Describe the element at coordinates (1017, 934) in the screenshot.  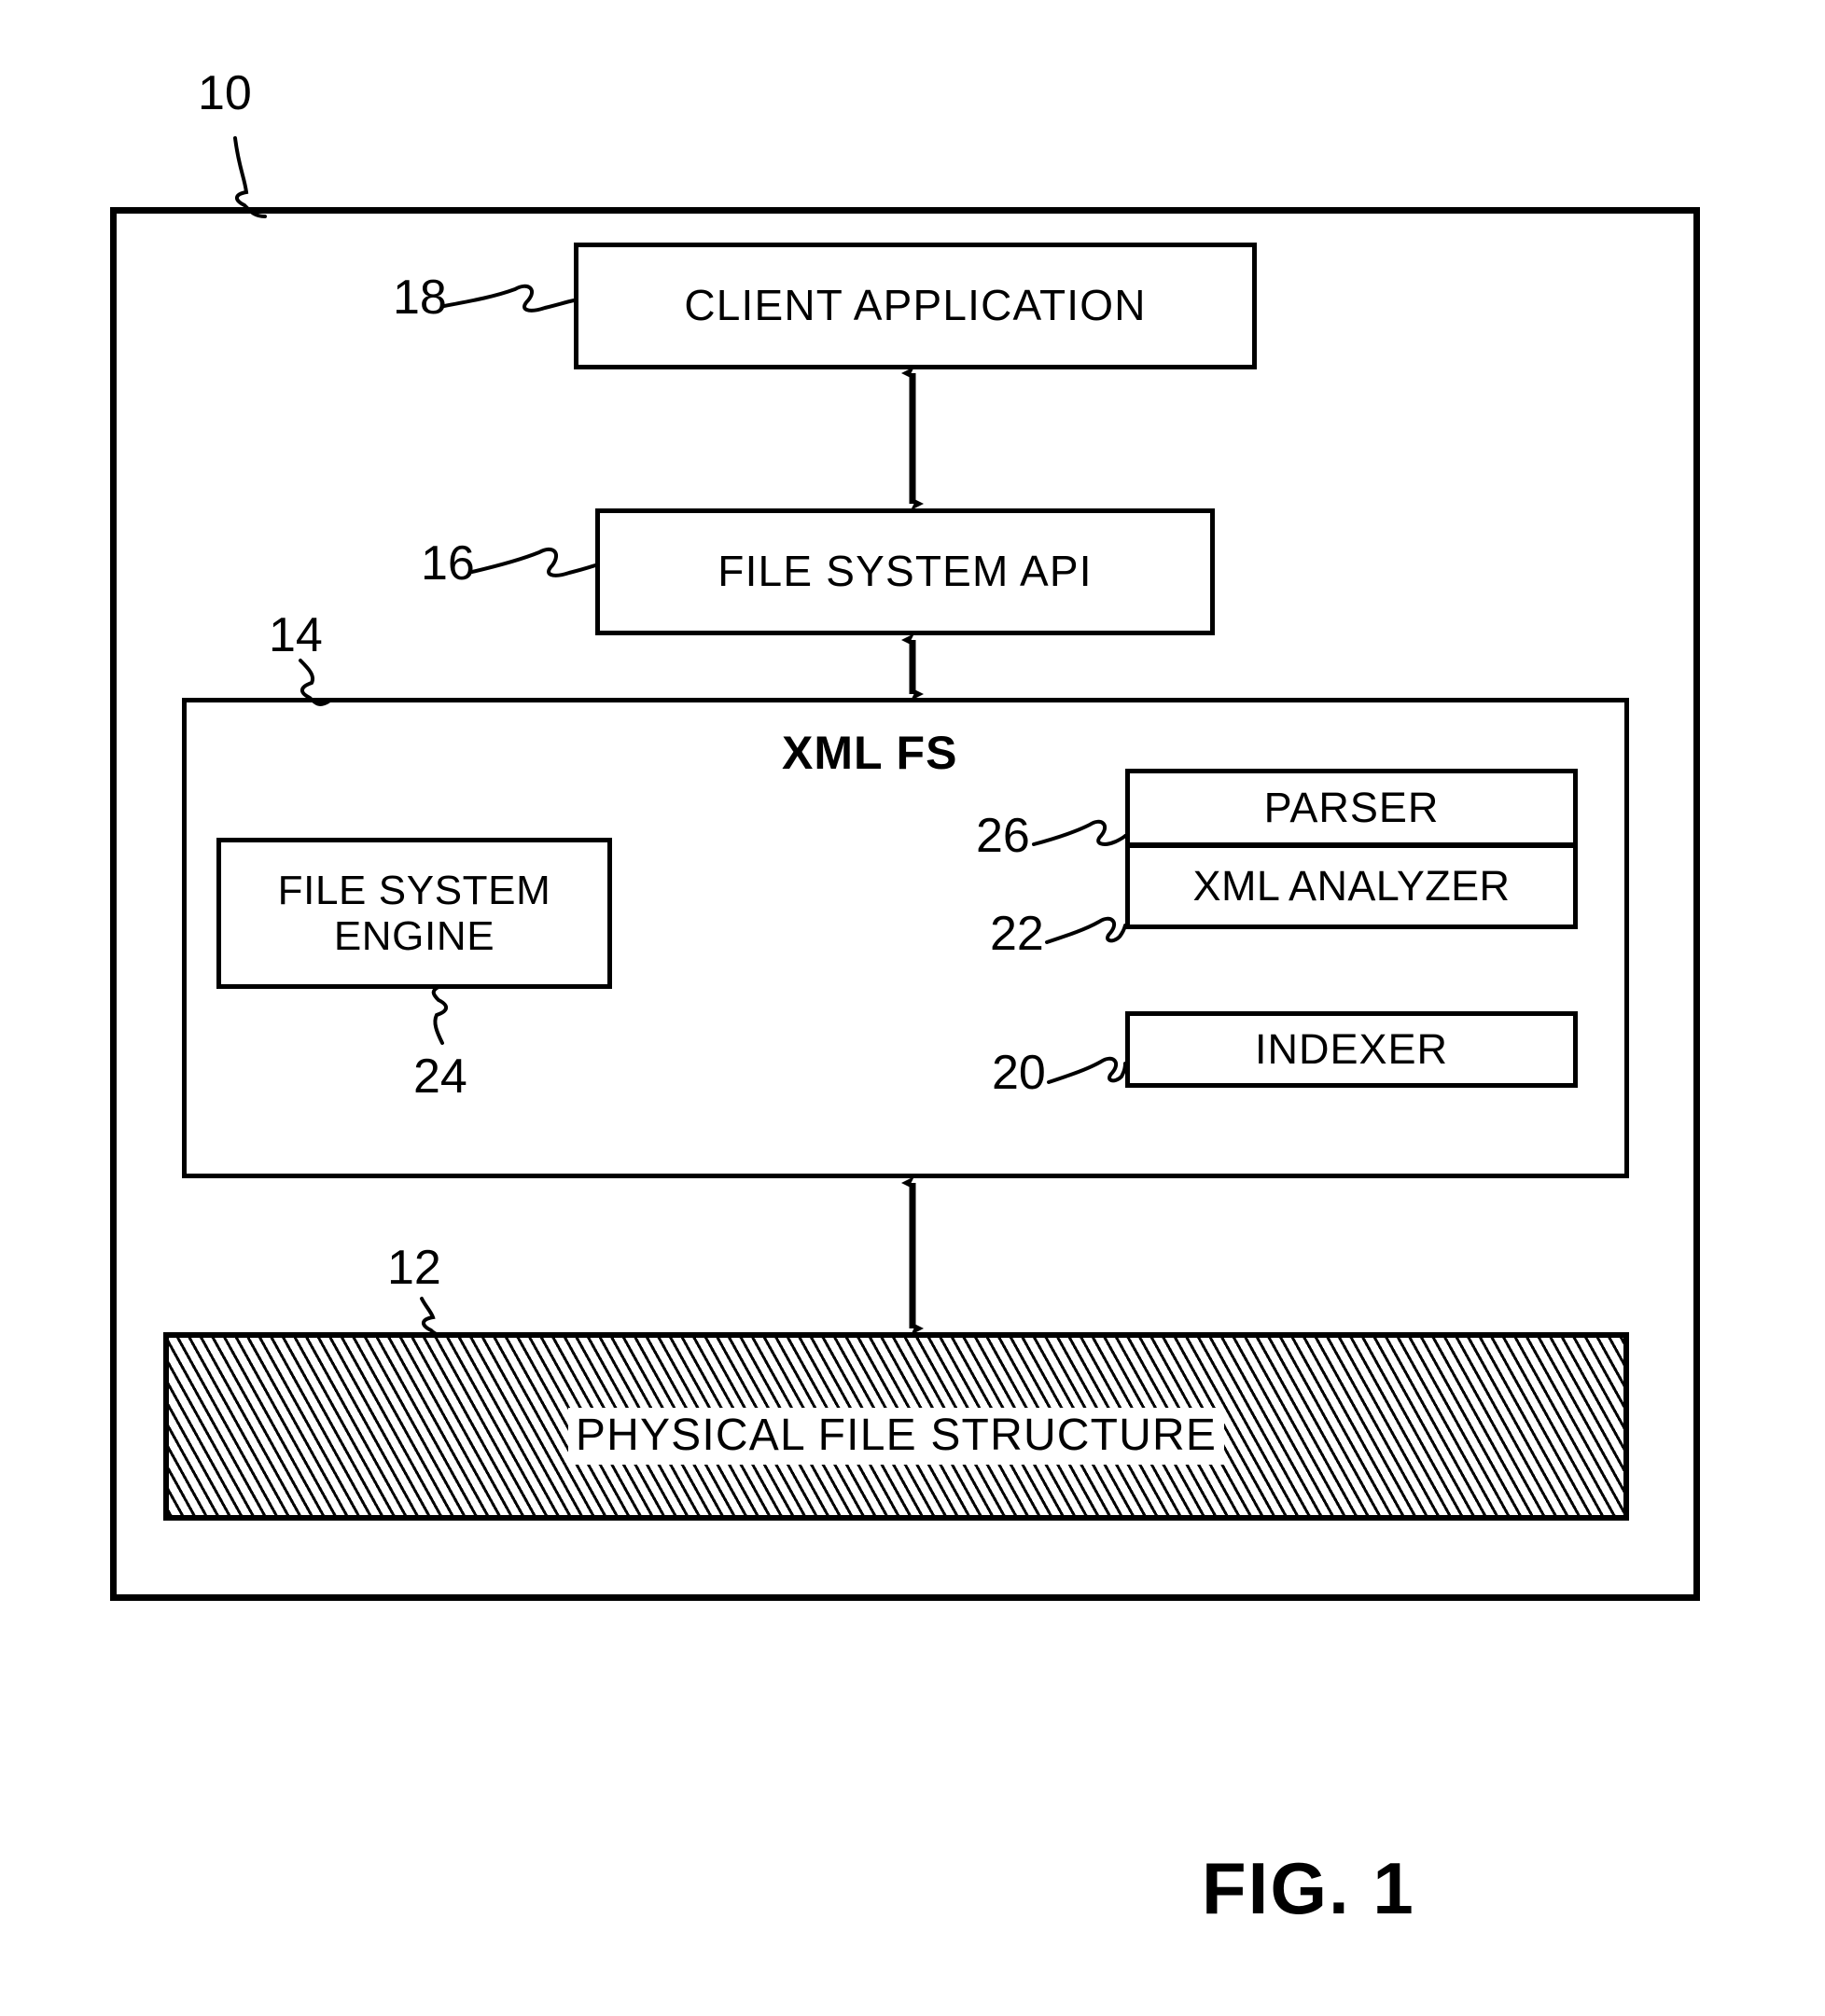
I see `reference-numeral-22: 22` at that location.